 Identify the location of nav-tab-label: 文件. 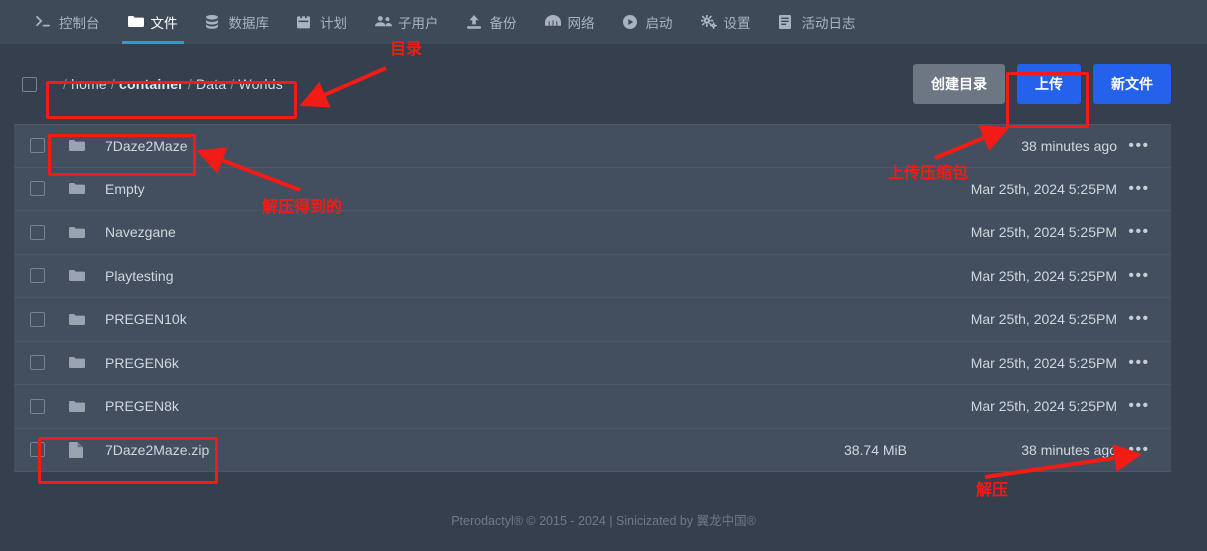
(164, 23).